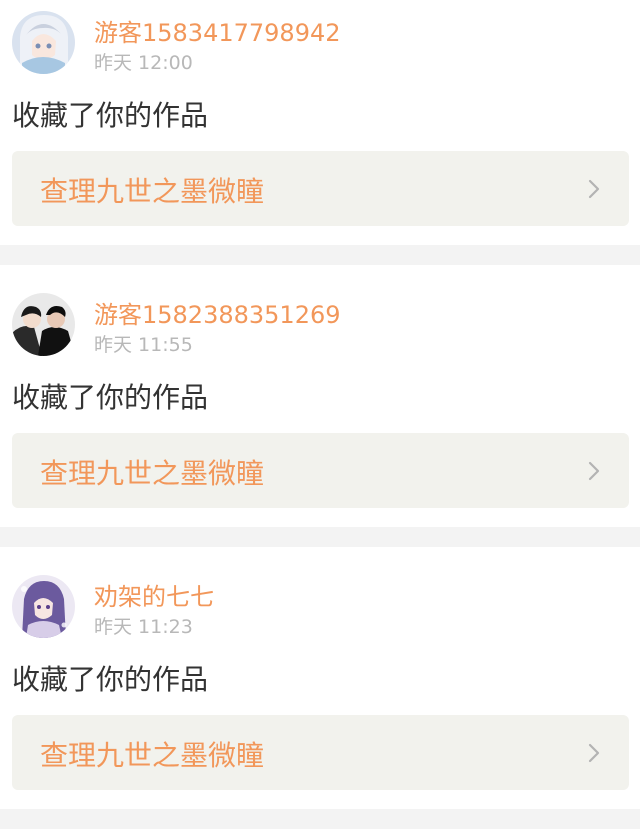 This screenshot has width=640, height=829. I want to click on username: 劝架的七七, so click(154, 594).